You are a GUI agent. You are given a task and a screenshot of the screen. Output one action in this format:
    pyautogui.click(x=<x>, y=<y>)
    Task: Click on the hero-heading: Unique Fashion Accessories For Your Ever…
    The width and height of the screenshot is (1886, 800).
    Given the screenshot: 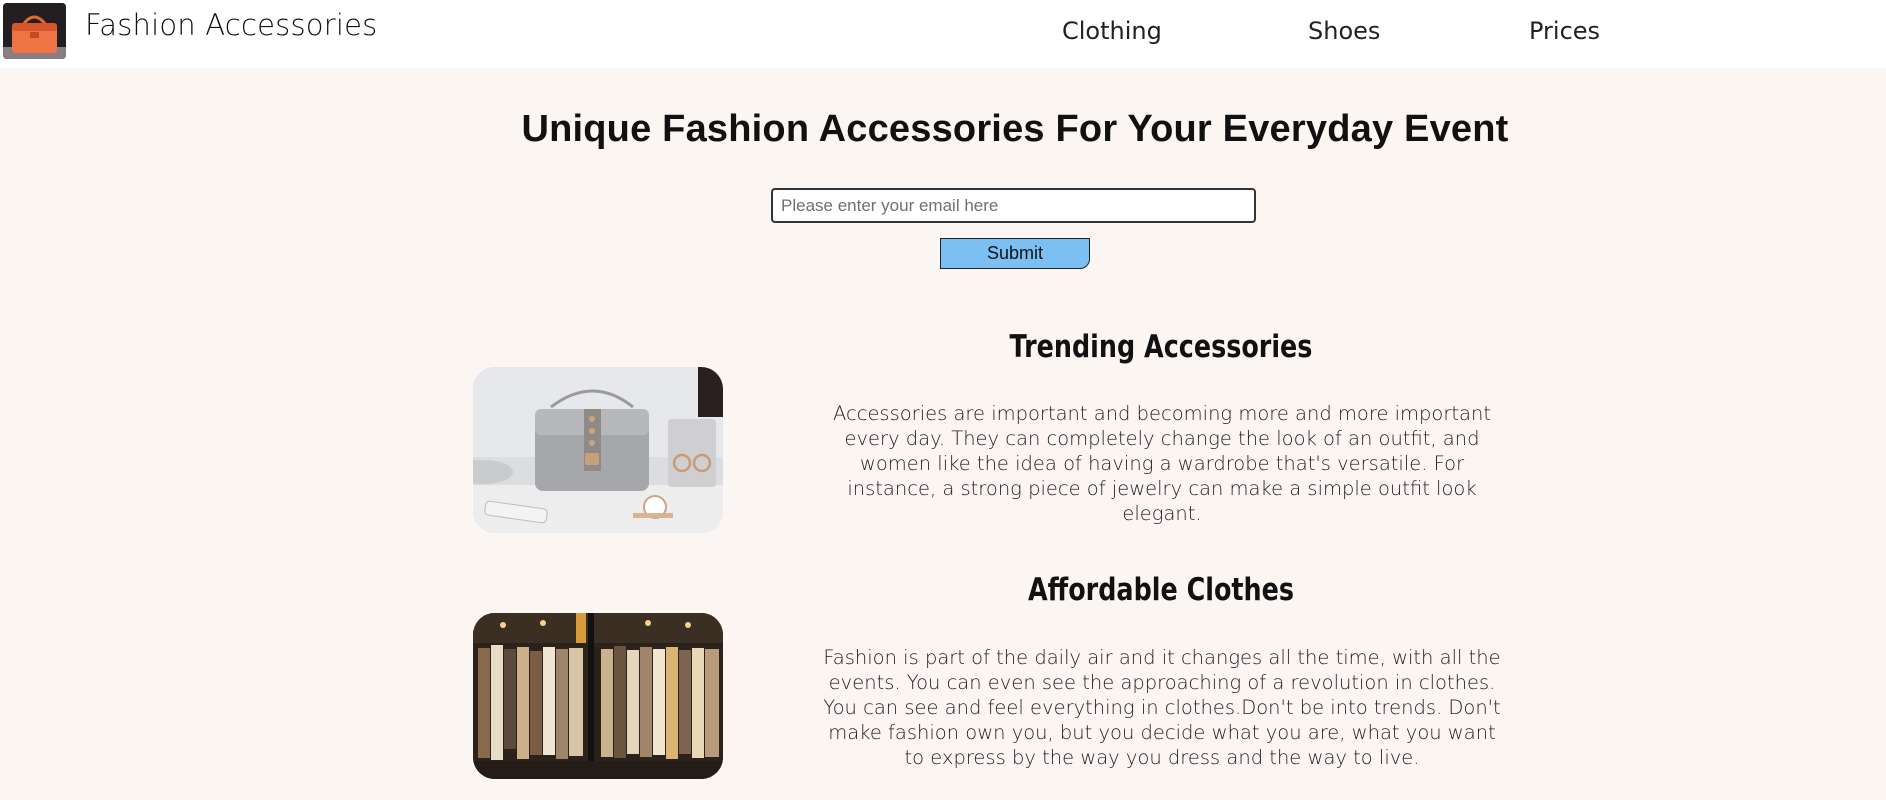 What is the action you would take?
    pyautogui.click(x=1015, y=129)
    